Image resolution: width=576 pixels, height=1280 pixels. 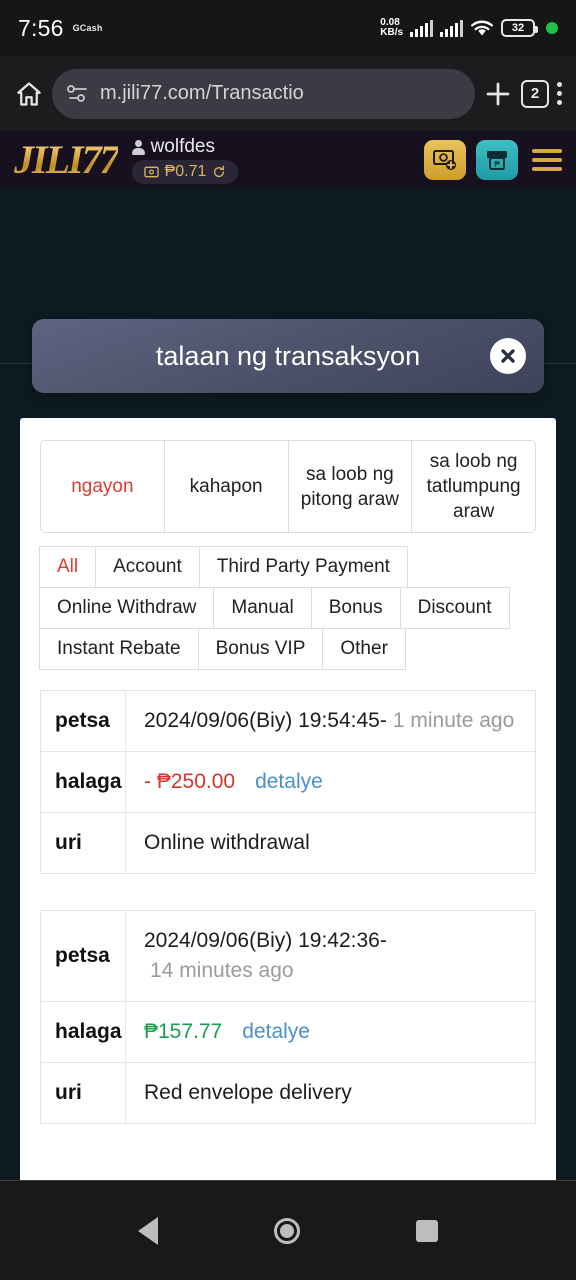 I want to click on home-icon, so click(x=29, y=94).